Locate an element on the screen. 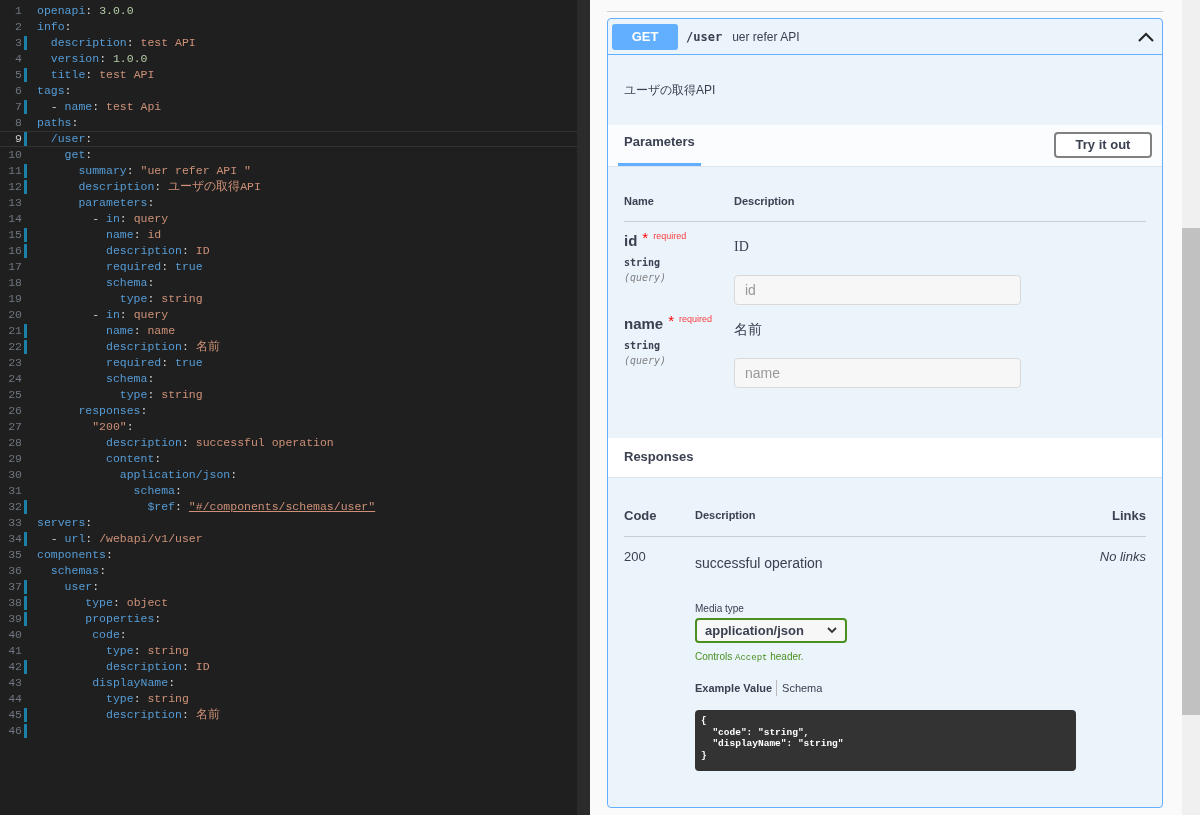 Image resolution: width=1200 pixels, height=815 pixels. code-line: description: ユーザの取得API is located at coordinates (169, 187).